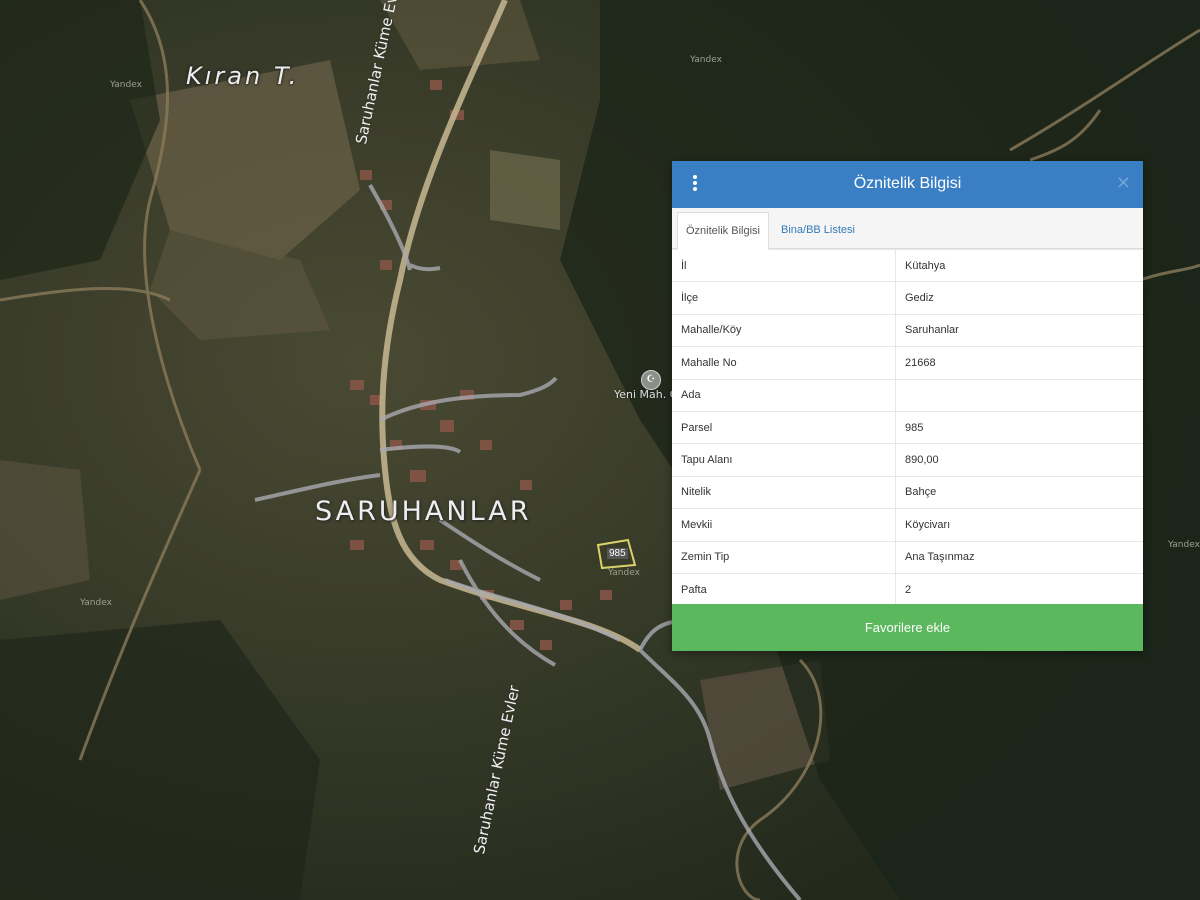 This screenshot has width=1200, height=900. What do you see at coordinates (784, 363) in the screenshot?
I see `attribute-key: Mahalle No` at bounding box center [784, 363].